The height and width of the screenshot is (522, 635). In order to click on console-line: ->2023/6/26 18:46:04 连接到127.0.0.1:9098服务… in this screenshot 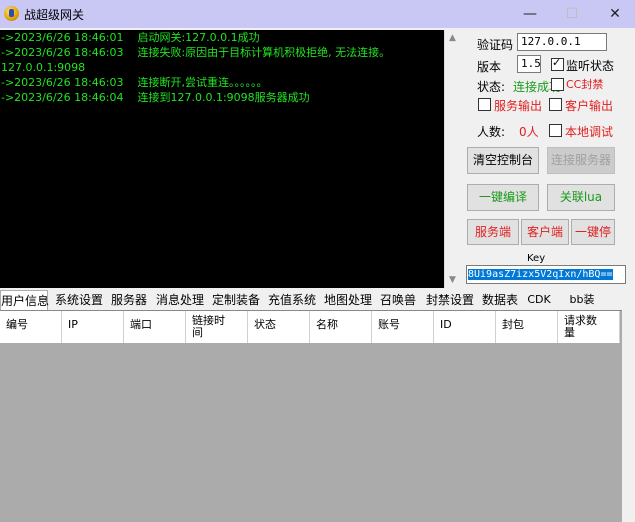, I will do `click(155, 97)`.